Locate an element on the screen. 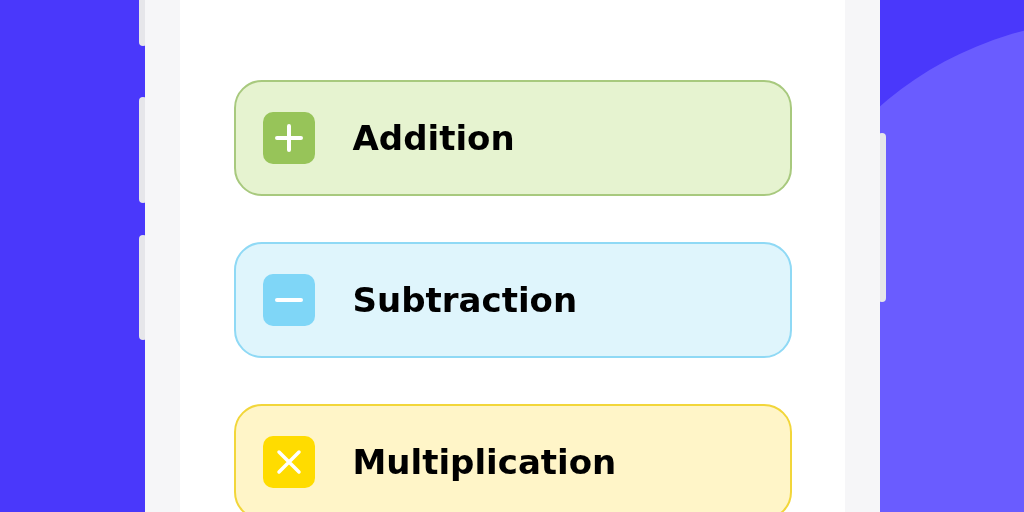  operation-card: Multiplication is located at coordinates (512, 458).